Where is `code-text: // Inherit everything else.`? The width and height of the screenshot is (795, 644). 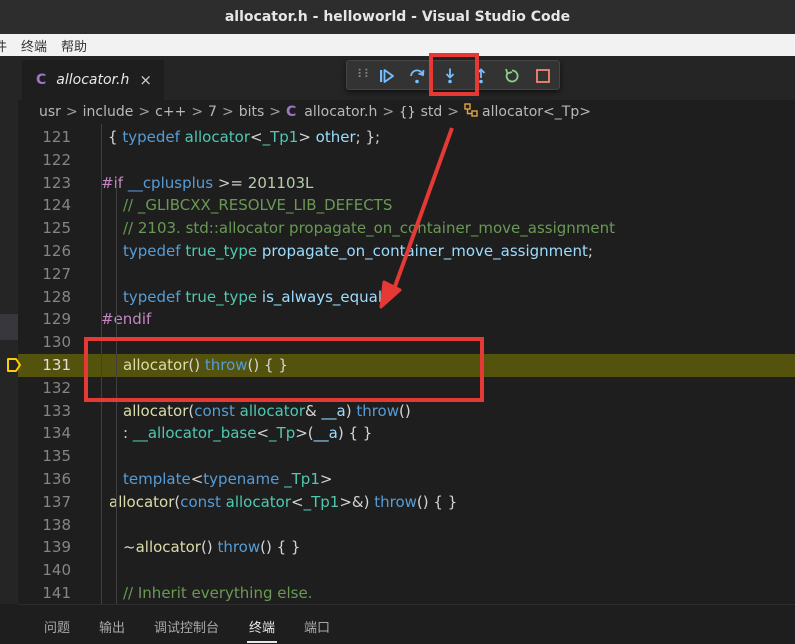 code-text: // Inherit everything else. is located at coordinates (217, 593).